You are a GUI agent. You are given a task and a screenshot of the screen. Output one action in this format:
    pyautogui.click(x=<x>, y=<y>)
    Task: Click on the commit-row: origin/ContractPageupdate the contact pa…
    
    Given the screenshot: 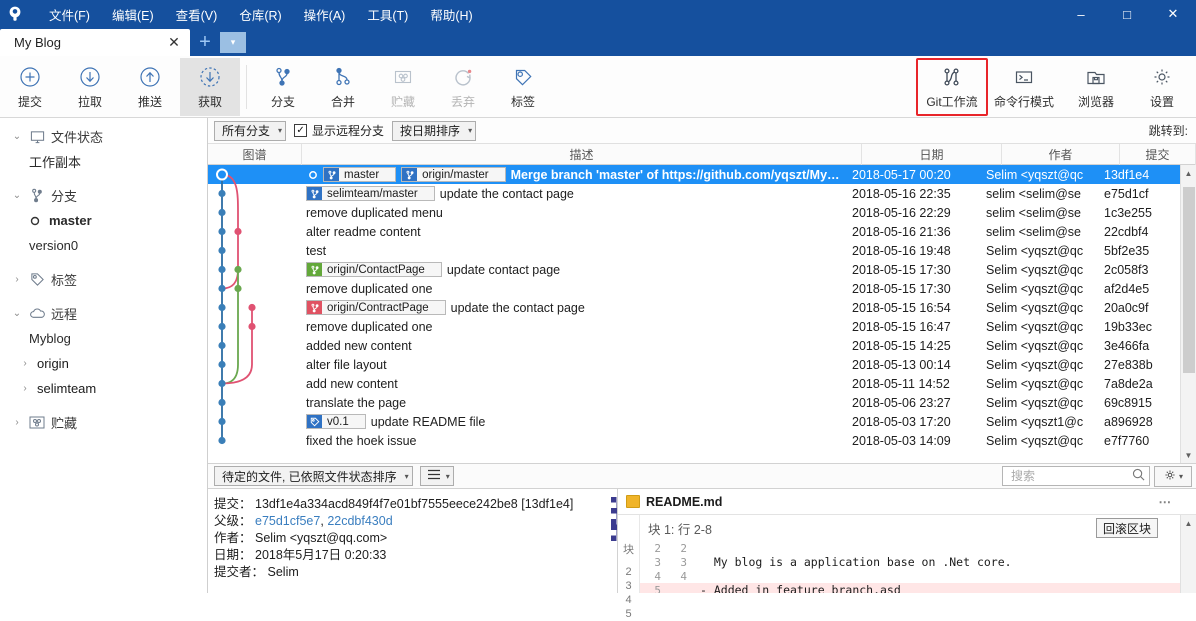 What is the action you would take?
    pyautogui.click(x=694, y=307)
    